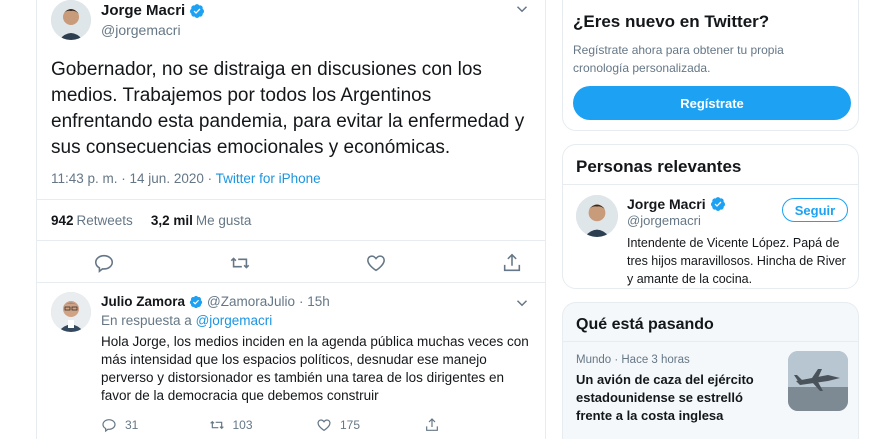 Image resolution: width=876 pixels, height=439 pixels. What do you see at coordinates (633, 360) in the screenshot?
I see `trend-meta: Mundo · Hace 3 horas` at bounding box center [633, 360].